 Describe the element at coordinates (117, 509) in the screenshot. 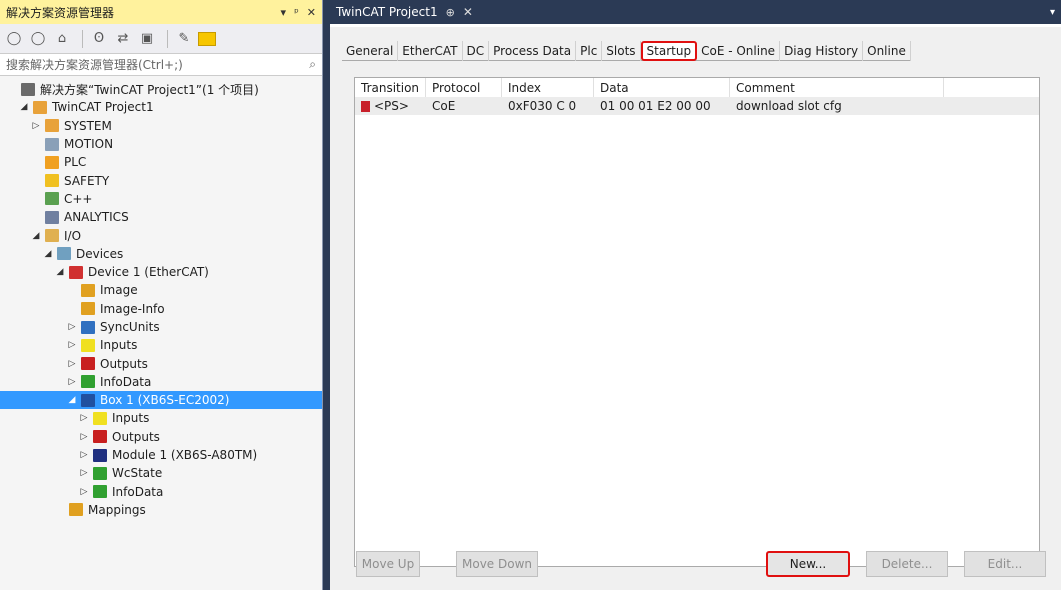

I see `tree-item-label: Mappings` at that location.